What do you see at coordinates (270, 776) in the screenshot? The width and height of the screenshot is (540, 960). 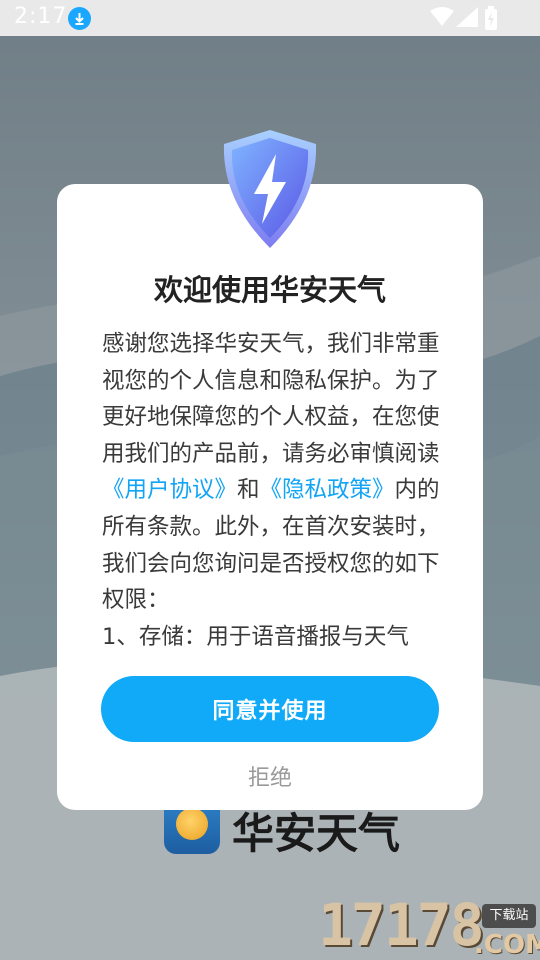 I see `reject-button: 拒绝` at bounding box center [270, 776].